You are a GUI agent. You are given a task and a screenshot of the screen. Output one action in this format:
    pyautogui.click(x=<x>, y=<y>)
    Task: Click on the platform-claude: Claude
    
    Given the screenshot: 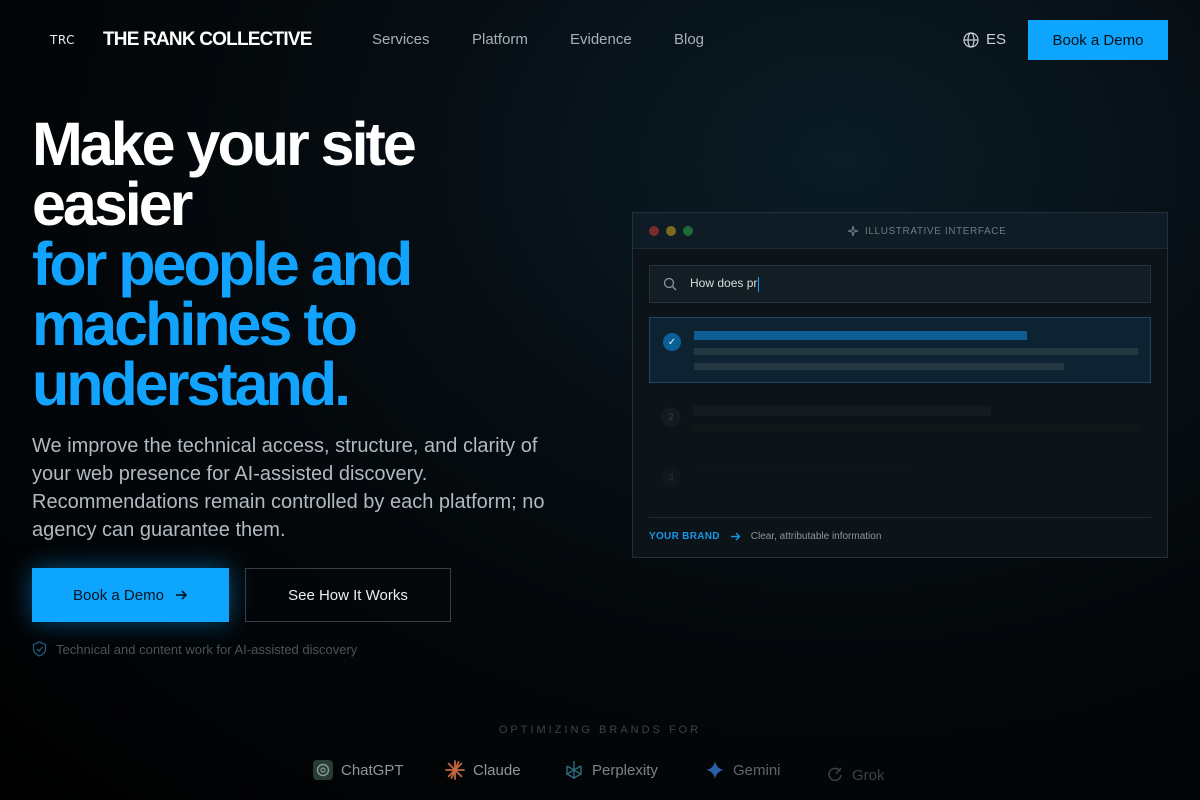 What is the action you would take?
    pyautogui.click(x=483, y=770)
    